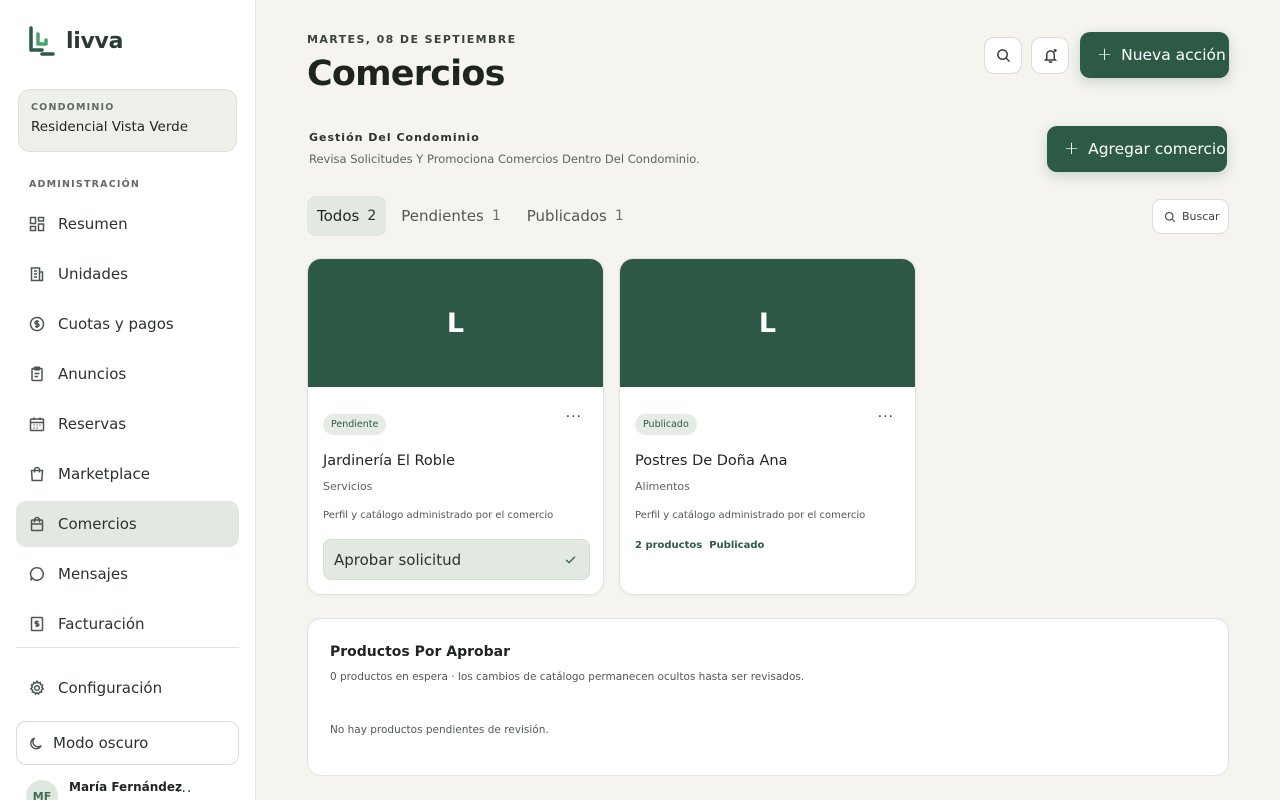  What do you see at coordinates (73, 107) in the screenshot?
I see `condominium-label: CONDOMINIO` at bounding box center [73, 107].